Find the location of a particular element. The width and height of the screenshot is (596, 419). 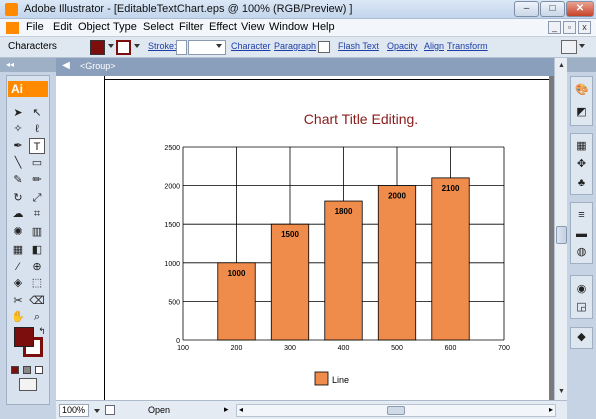

horizontal-scrollbar: ◂ ▸ is located at coordinates (396, 410).